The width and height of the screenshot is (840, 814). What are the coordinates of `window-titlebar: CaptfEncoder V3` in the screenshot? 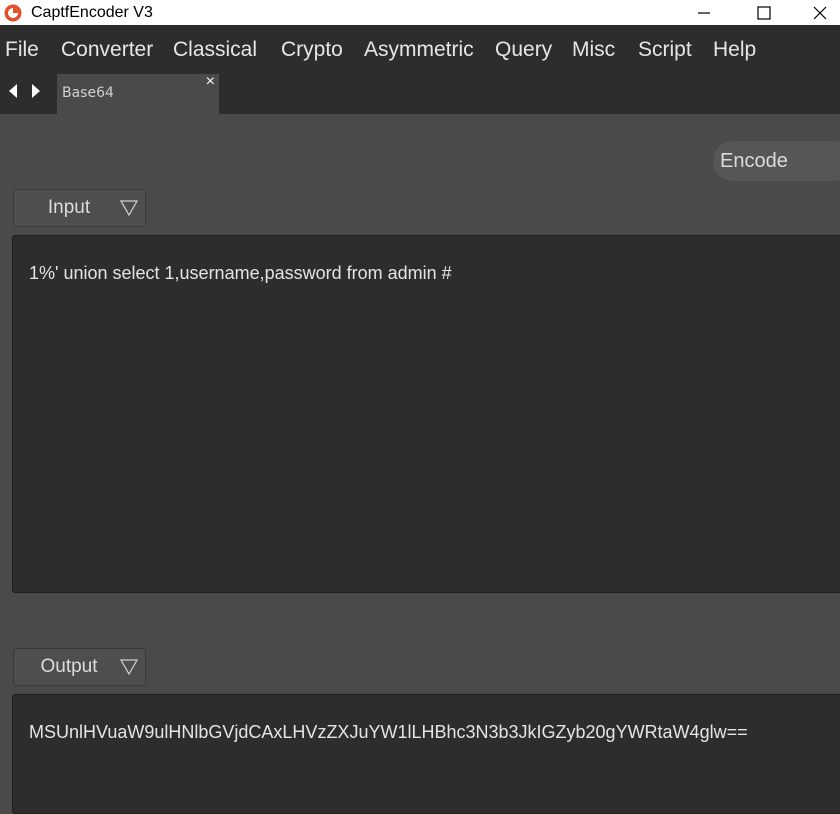 It's located at (420, 12).